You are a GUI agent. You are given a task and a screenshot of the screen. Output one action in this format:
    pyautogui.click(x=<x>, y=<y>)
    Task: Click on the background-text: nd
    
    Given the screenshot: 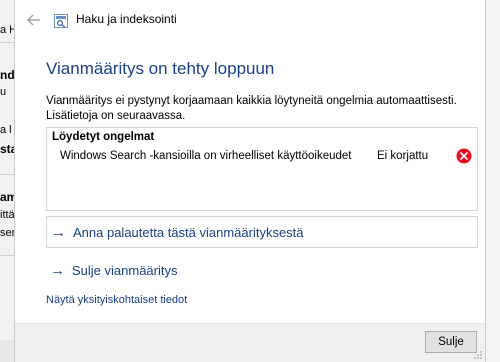 What is the action you would take?
    pyautogui.click(x=7, y=75)
    